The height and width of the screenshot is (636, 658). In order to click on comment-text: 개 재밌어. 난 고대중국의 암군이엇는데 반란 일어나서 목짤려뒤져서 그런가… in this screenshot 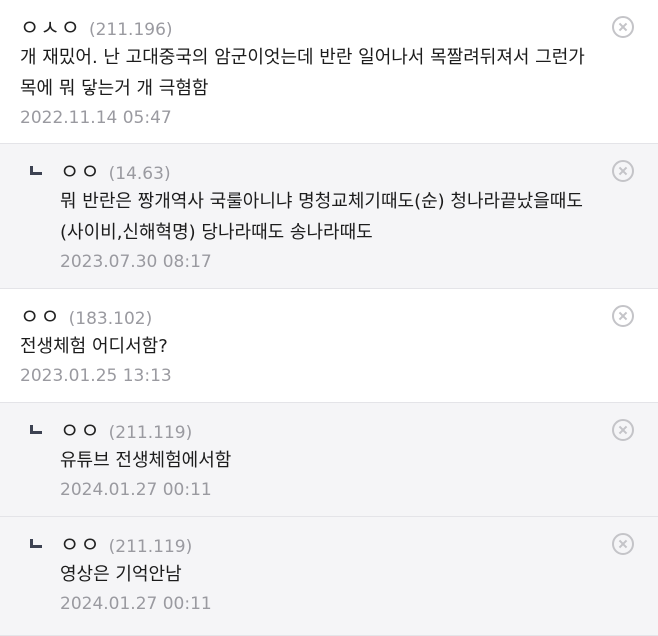, I will do `click(309, 73)`.